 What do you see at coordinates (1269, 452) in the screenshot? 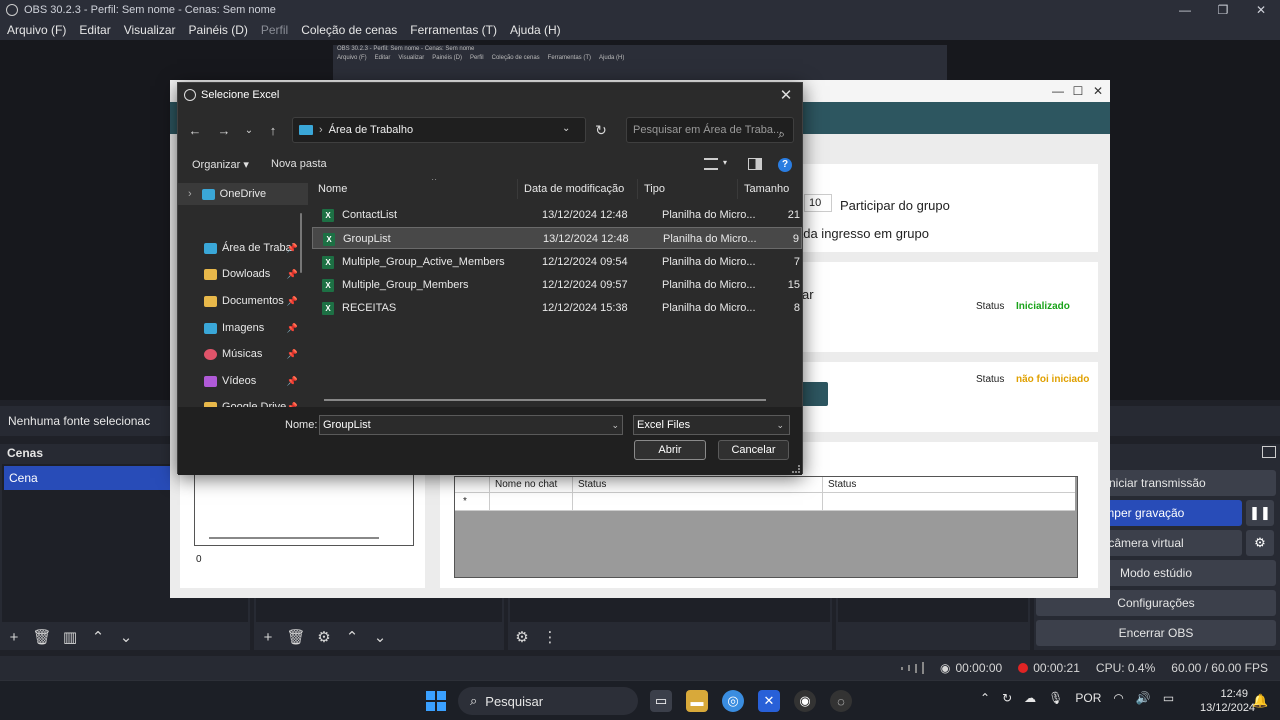
I see `dock-expand-icon` at bounding box center [1269, 452].